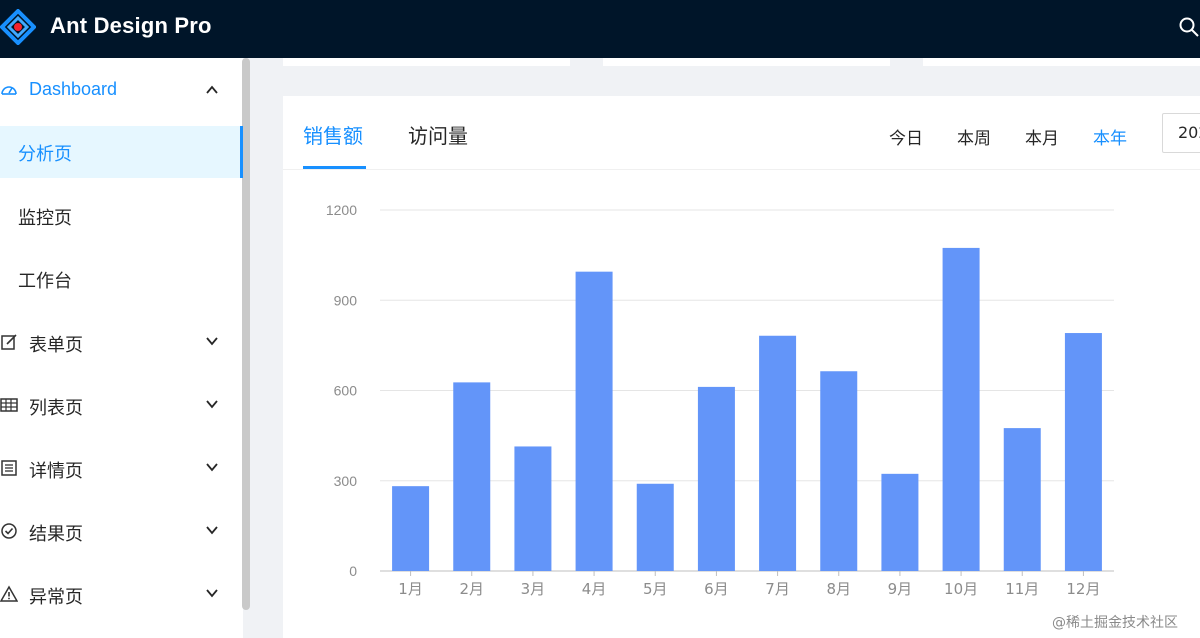 The height and width of the screenshot is (638, 1200). Describe the element at coordinates (56, 534) in the screenshot. I see `sidebar-item-label: 结果页` at that location.